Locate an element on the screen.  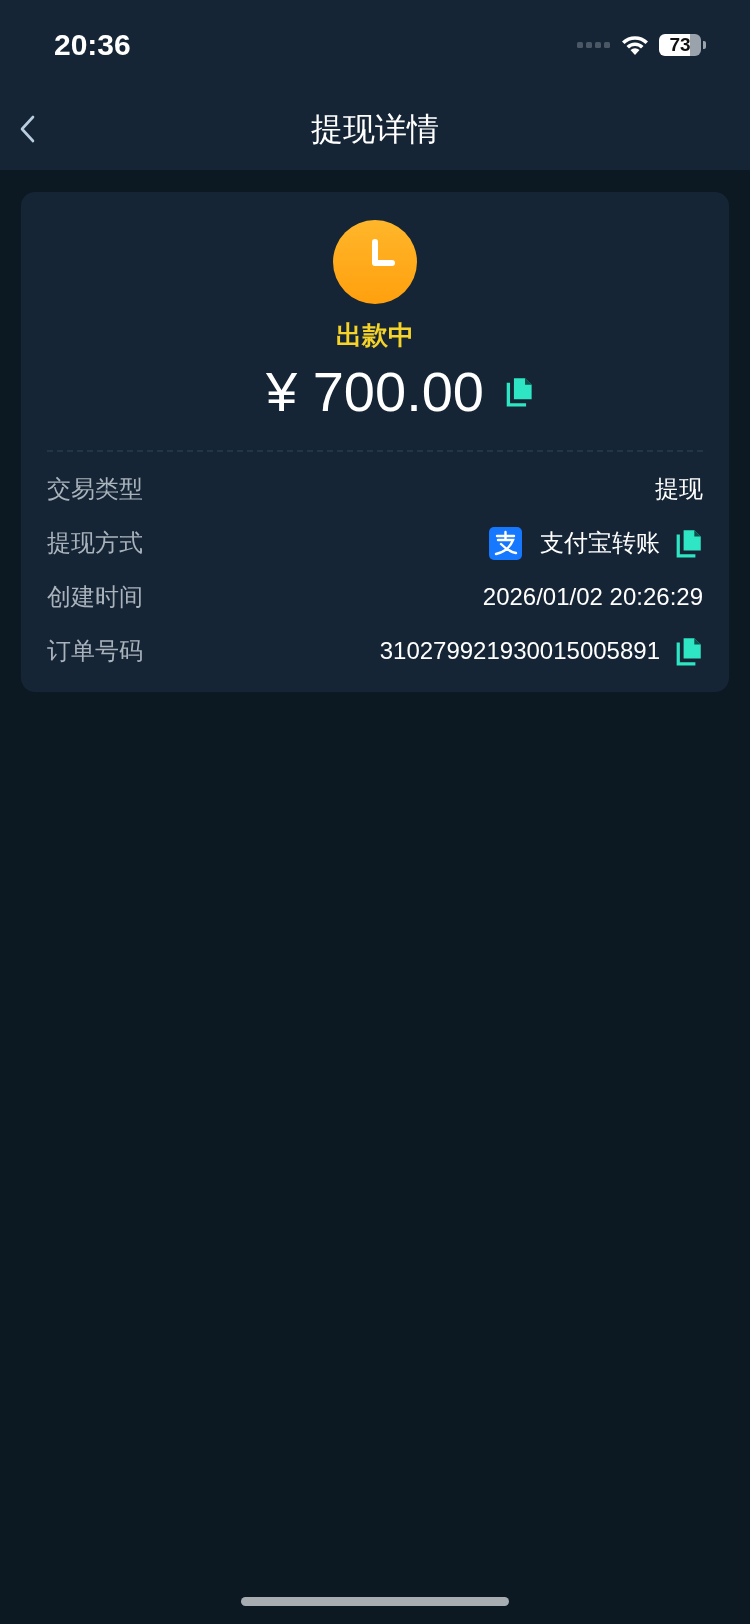
status-time: 20:36 is located at coordinates (92, 45).